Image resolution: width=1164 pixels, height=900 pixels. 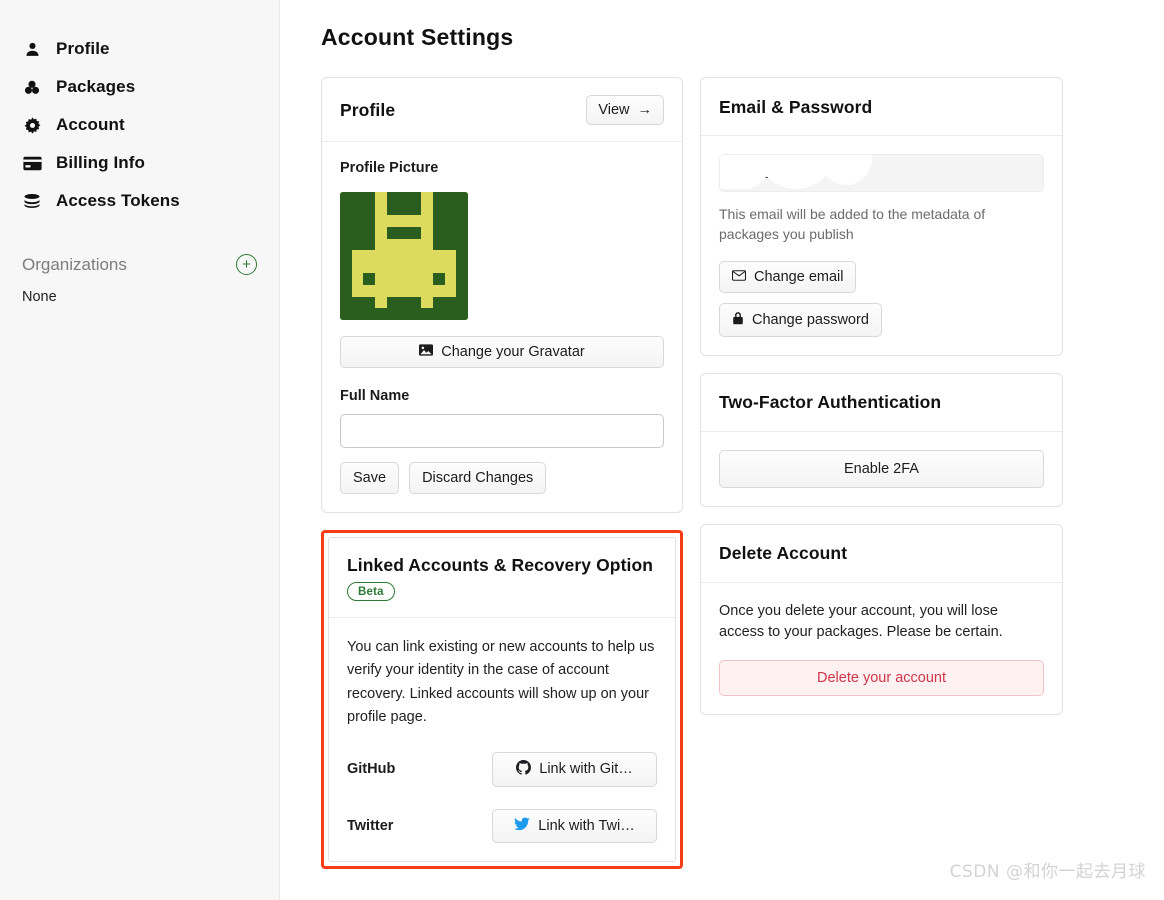 What do you see at coordinates (846, 170) in the screenshot?
I see `redaction-overlay` at bounding box center [846, 170].